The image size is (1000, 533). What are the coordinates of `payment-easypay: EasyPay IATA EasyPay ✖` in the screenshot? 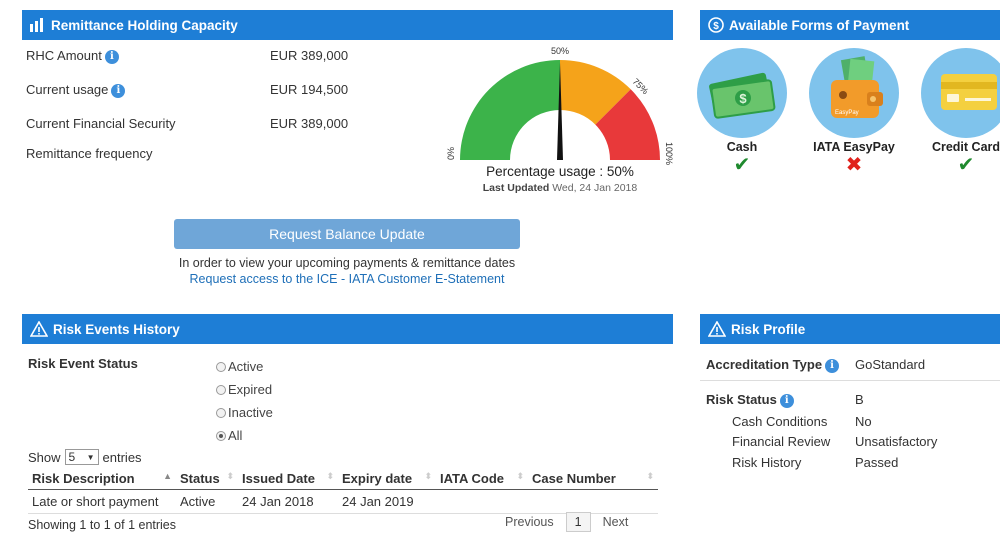 It's located at (854, 112).